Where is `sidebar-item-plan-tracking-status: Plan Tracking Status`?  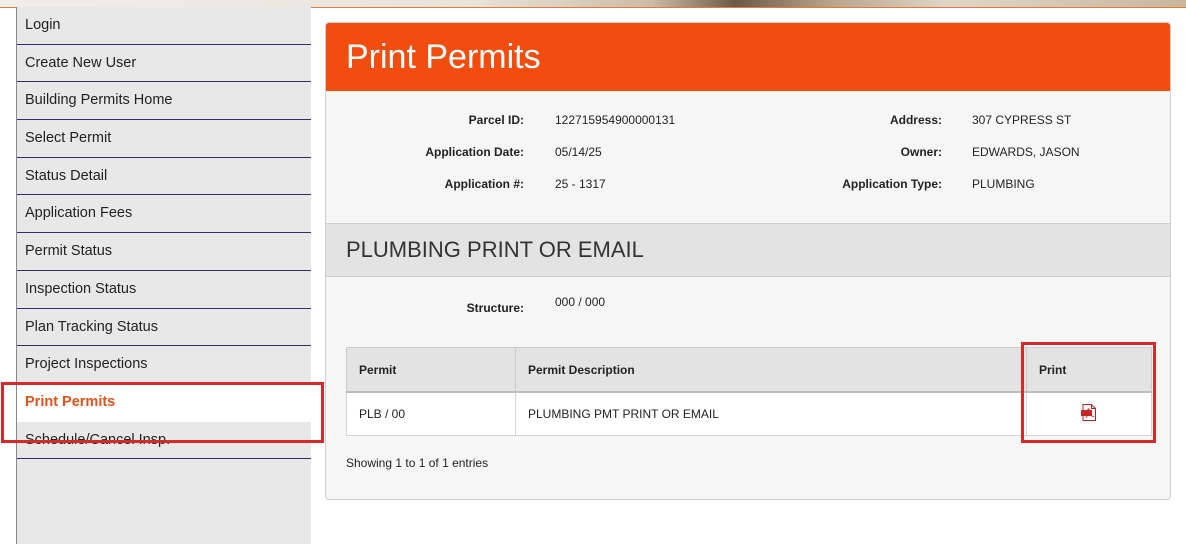
sidebar-item-plan-tracking-status: Plan Tracking Status is located at coordinates (164, 327).